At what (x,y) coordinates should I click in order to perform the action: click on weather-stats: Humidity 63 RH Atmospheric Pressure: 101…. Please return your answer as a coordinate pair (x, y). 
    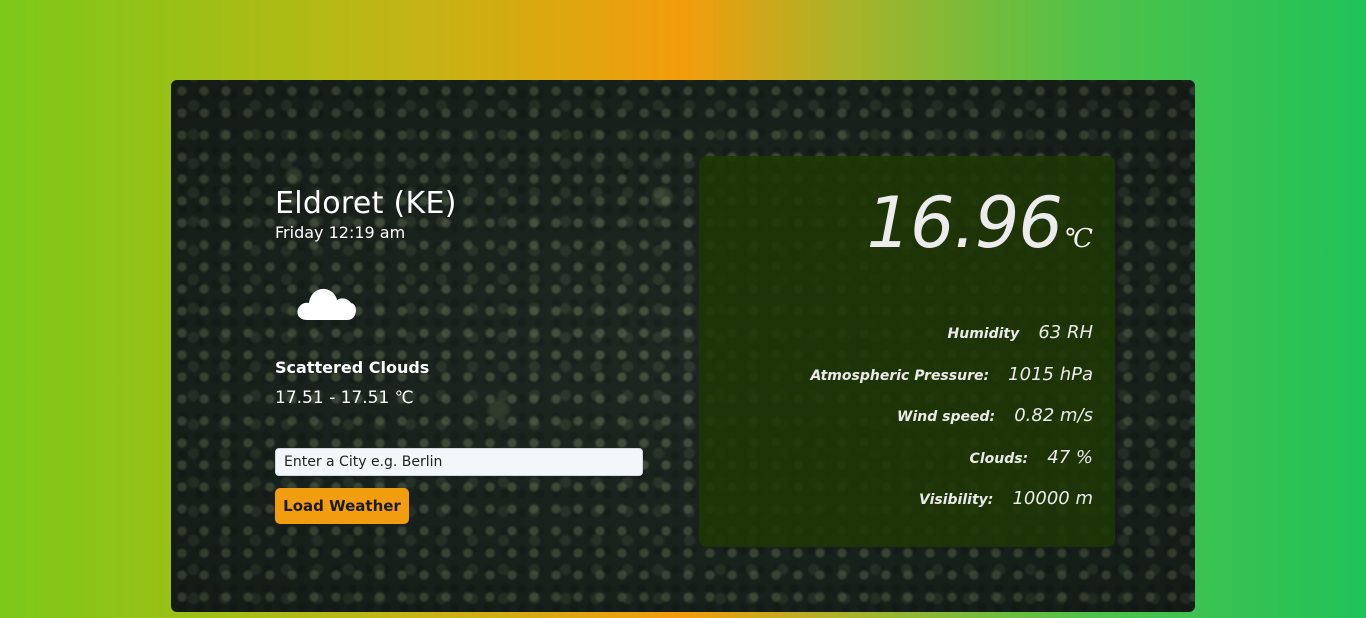
    Looking at the image, I should click on (952, 426).